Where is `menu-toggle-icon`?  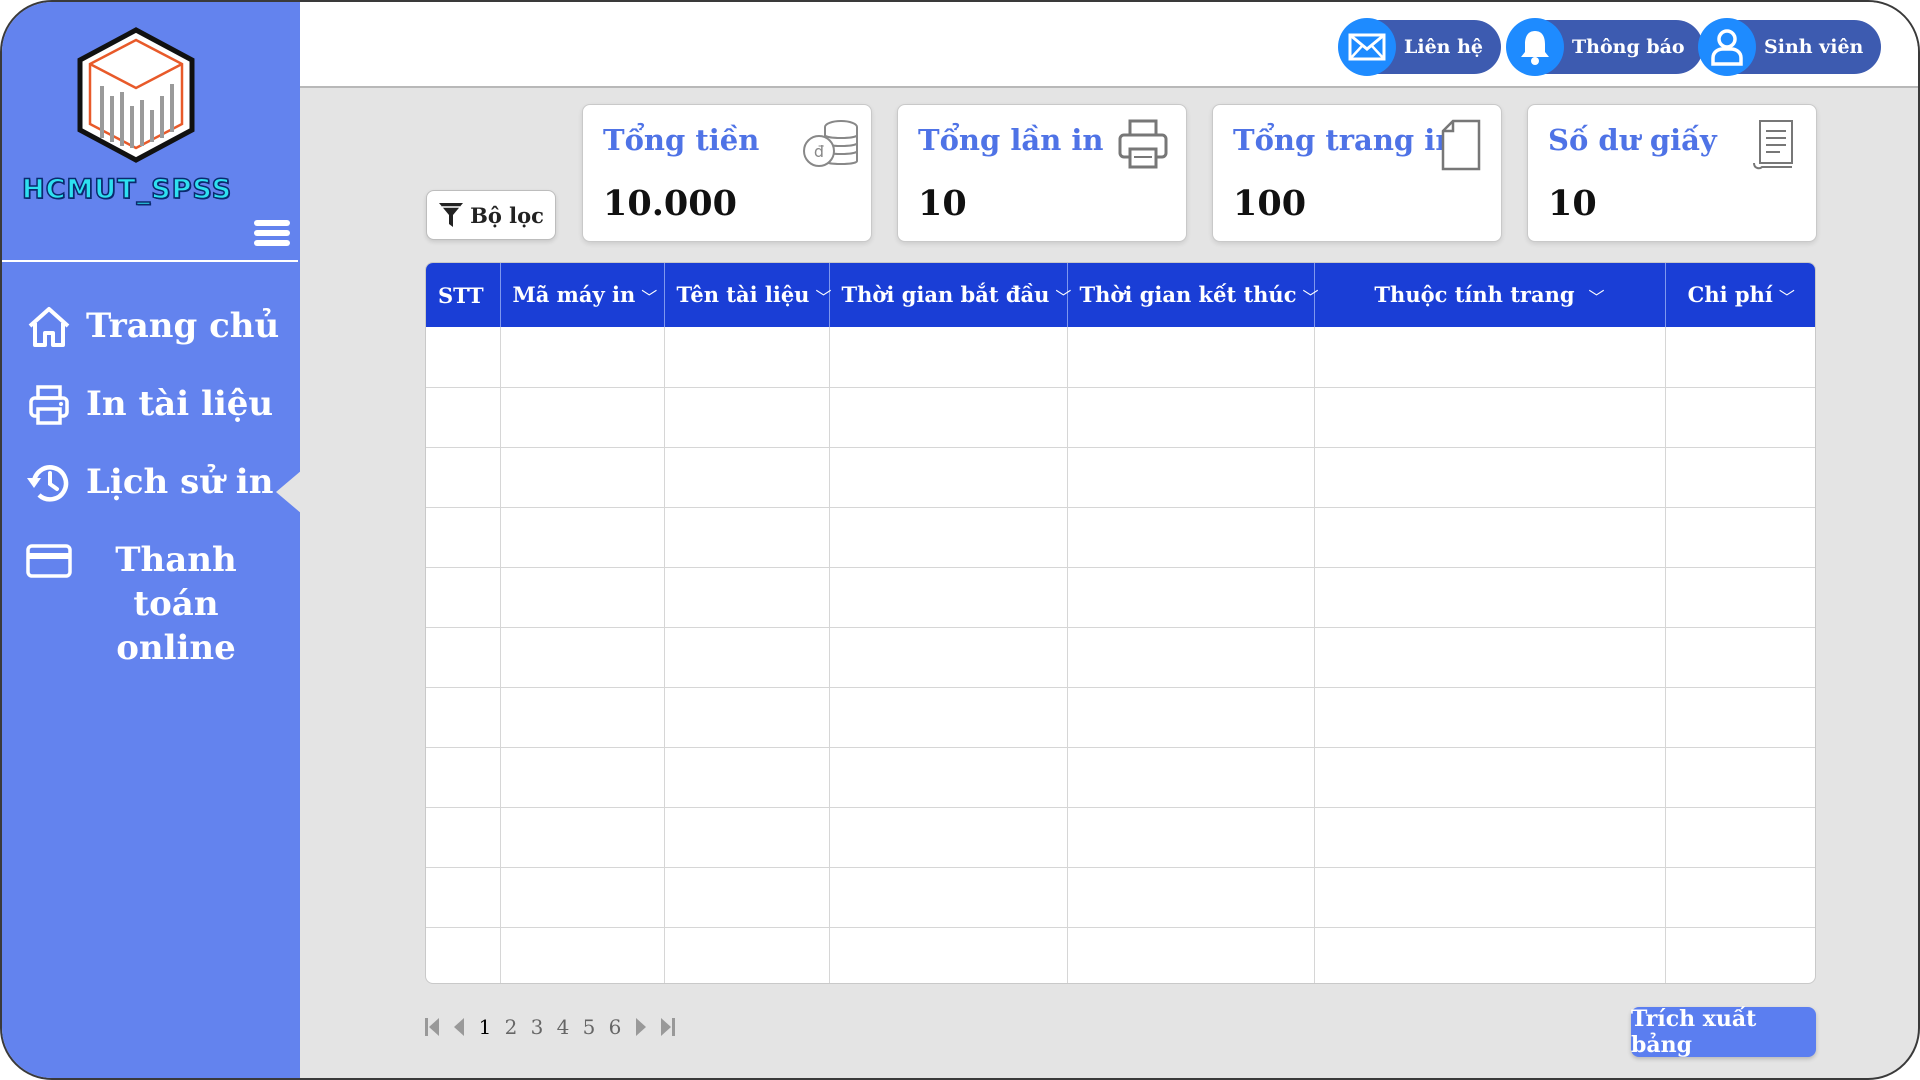
menu-toggle-icon is located at coordinates (272, 235).